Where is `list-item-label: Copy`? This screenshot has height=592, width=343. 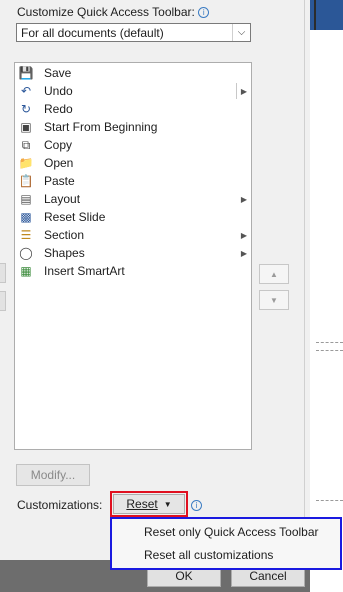 list-item-label: Copy is located at coordinates (58, 145).